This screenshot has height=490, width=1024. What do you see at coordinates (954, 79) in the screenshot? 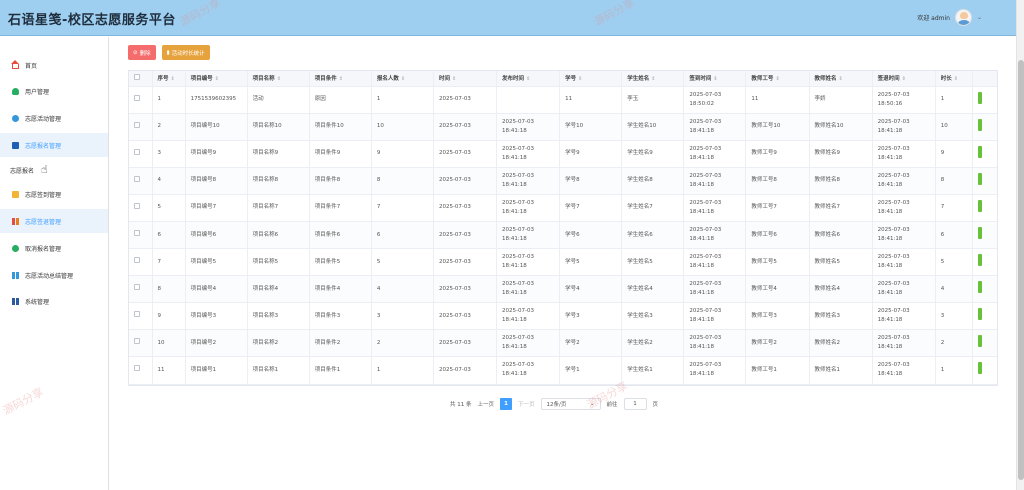
I see `column-header: 时长 ⇕` at bounding box center [954, 79].